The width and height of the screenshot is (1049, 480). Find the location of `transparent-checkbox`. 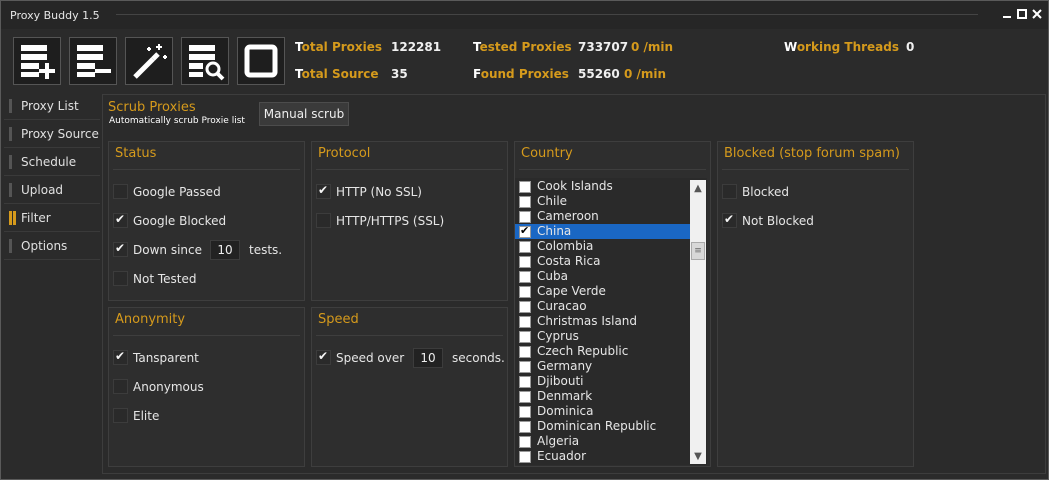

transparent-checkbox is located at coordinates (120, 357).